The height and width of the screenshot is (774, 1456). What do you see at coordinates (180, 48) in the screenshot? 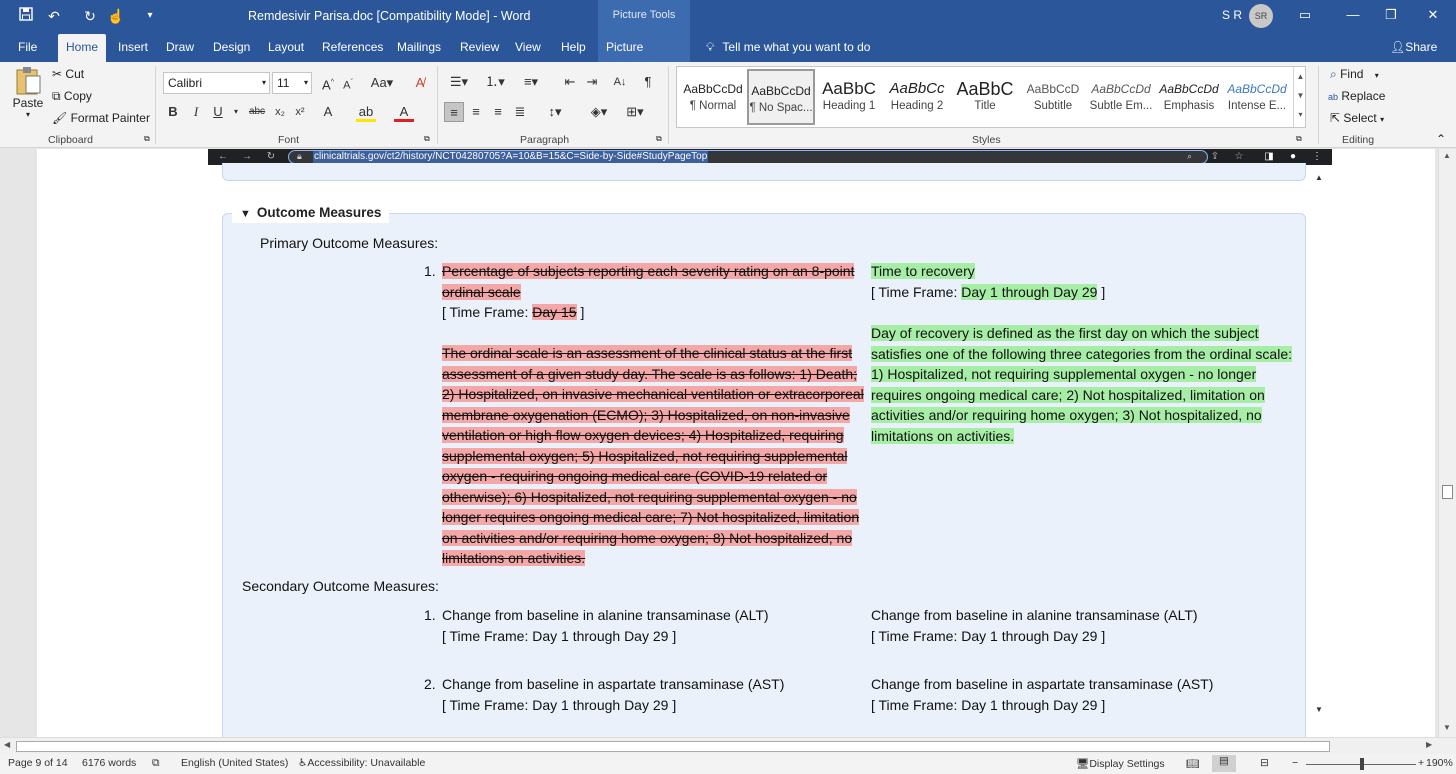
I see `tab-draw: Draw` at bounding box center [180, 48].